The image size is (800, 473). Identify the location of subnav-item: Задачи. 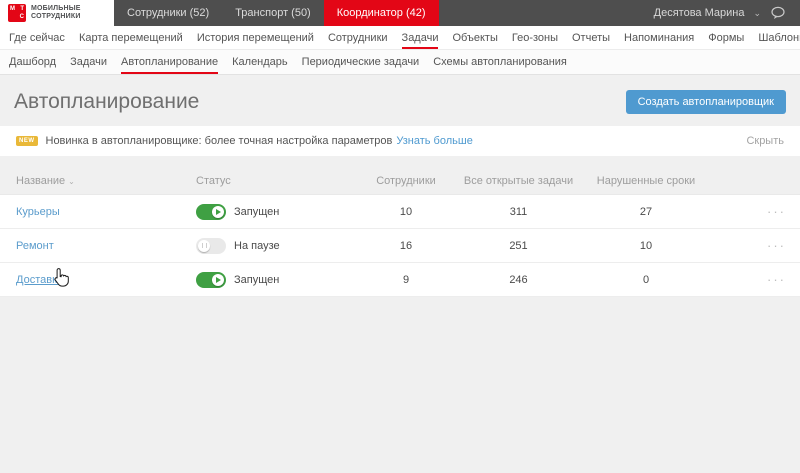
(88, 62).